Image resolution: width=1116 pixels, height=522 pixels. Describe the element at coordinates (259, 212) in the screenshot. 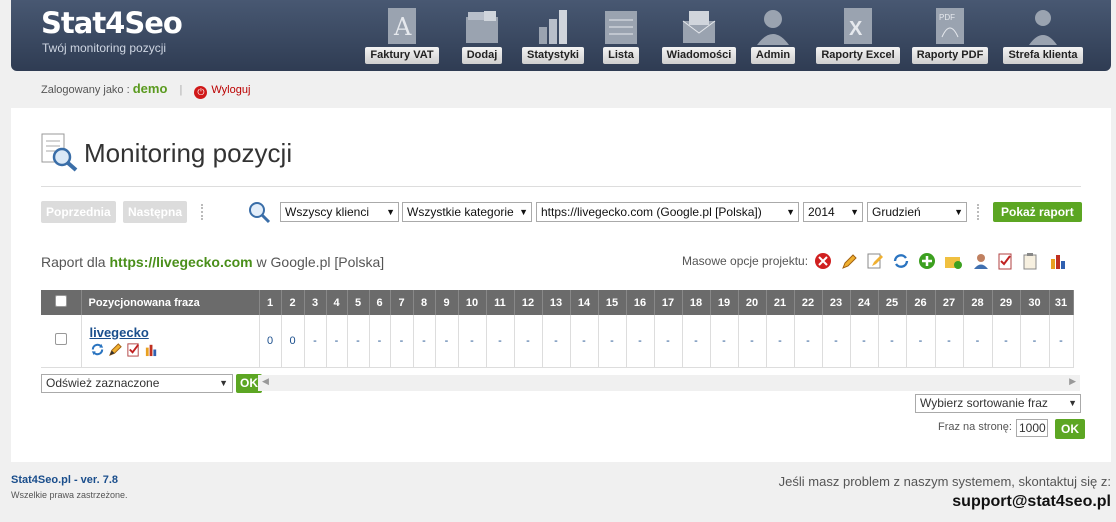

I see `search-icon` at that location.